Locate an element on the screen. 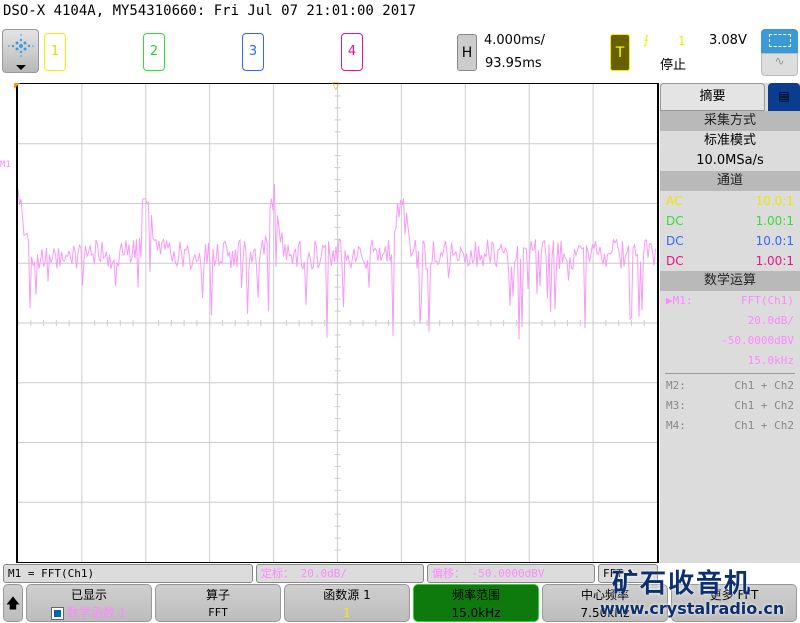 This screenshot has width=800, height=623. acquisition-header: 采集方式 is located at coordinates (730, 121).